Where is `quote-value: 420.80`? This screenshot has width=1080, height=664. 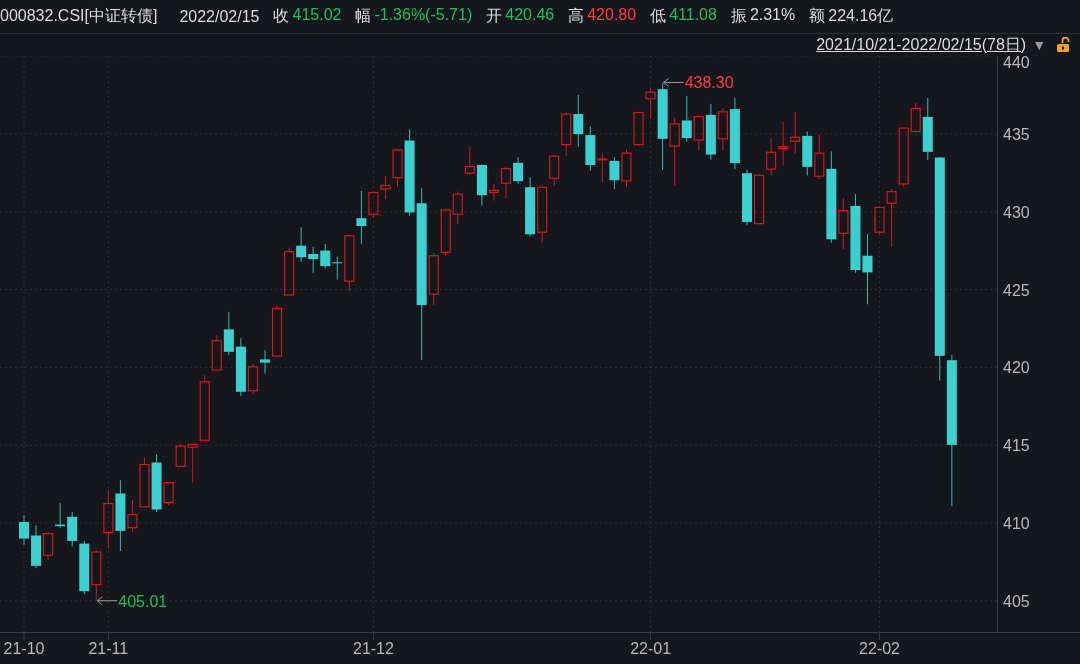
quote-value: 420.80 is located at coordinates (612, 15).